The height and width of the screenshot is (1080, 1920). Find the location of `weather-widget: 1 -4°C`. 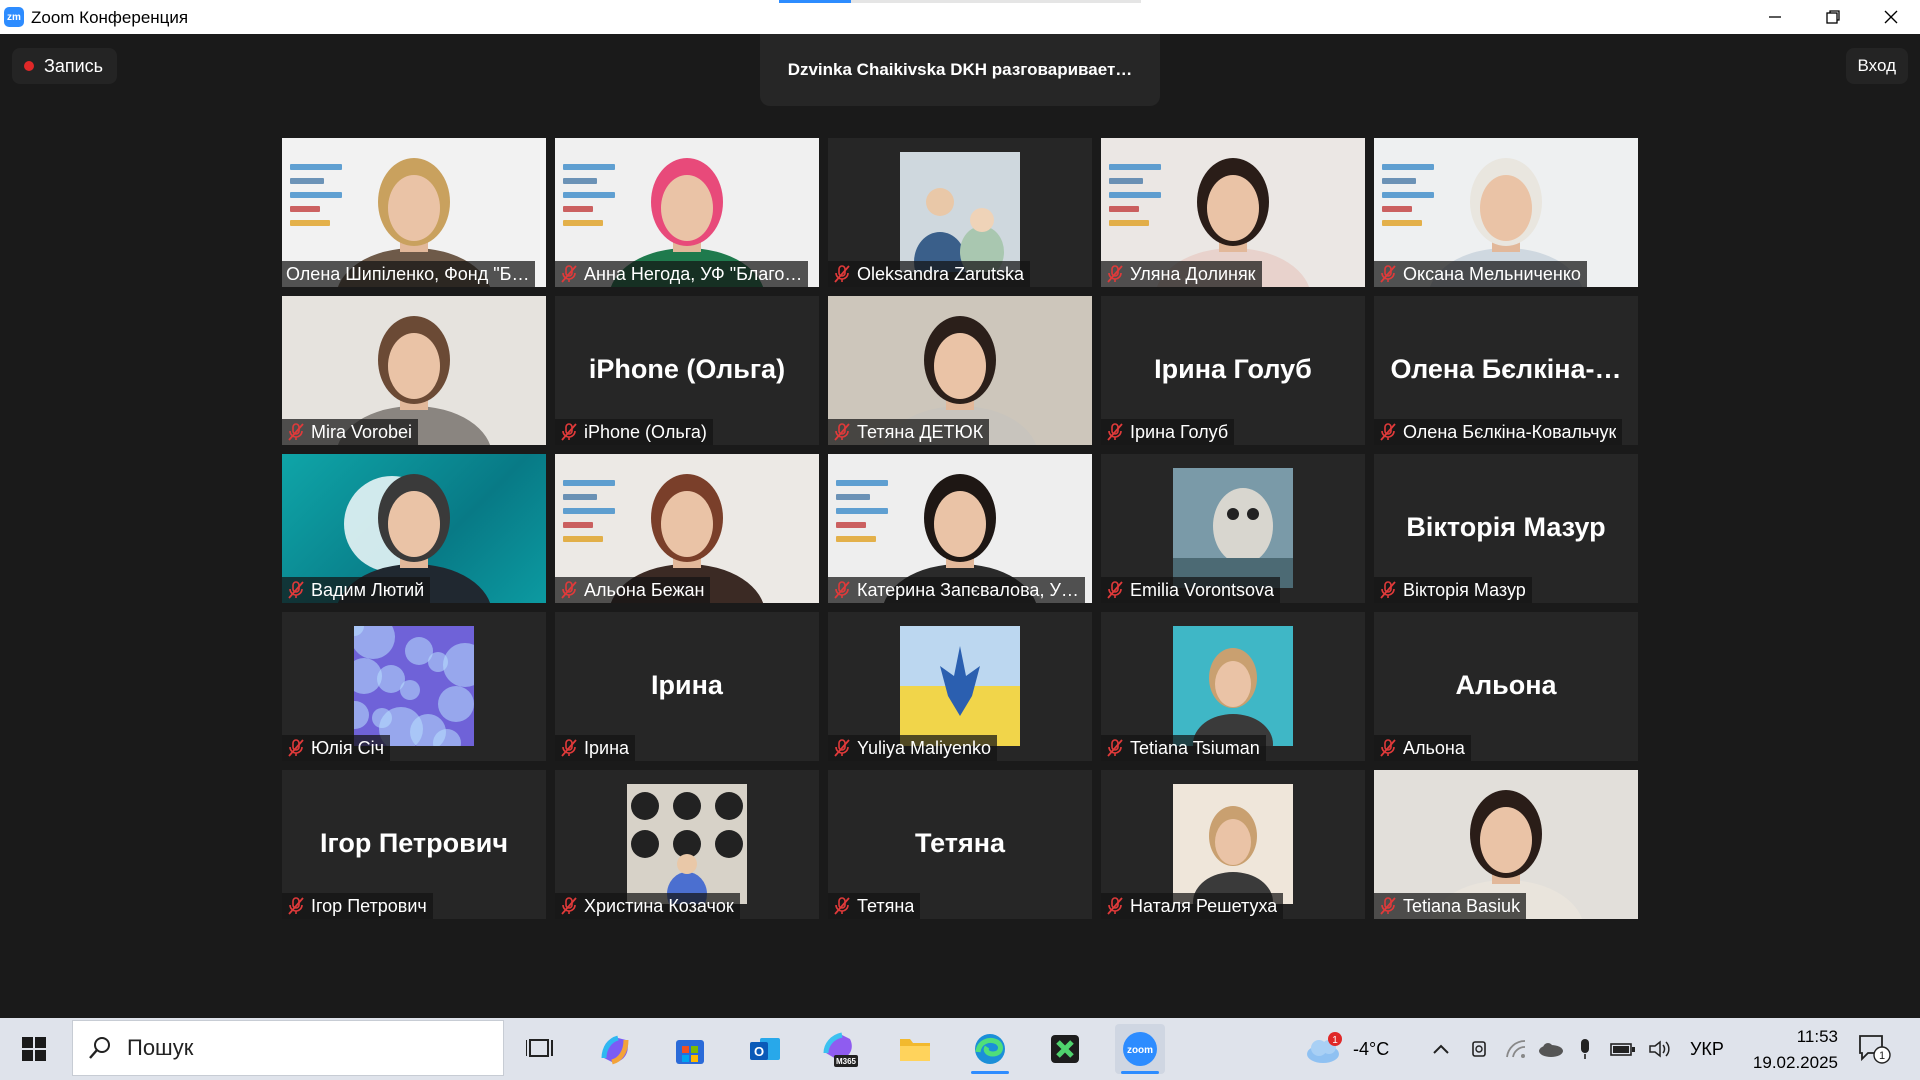

weather-widget: 1 -4°C is located at coordinates (1347, 1049).